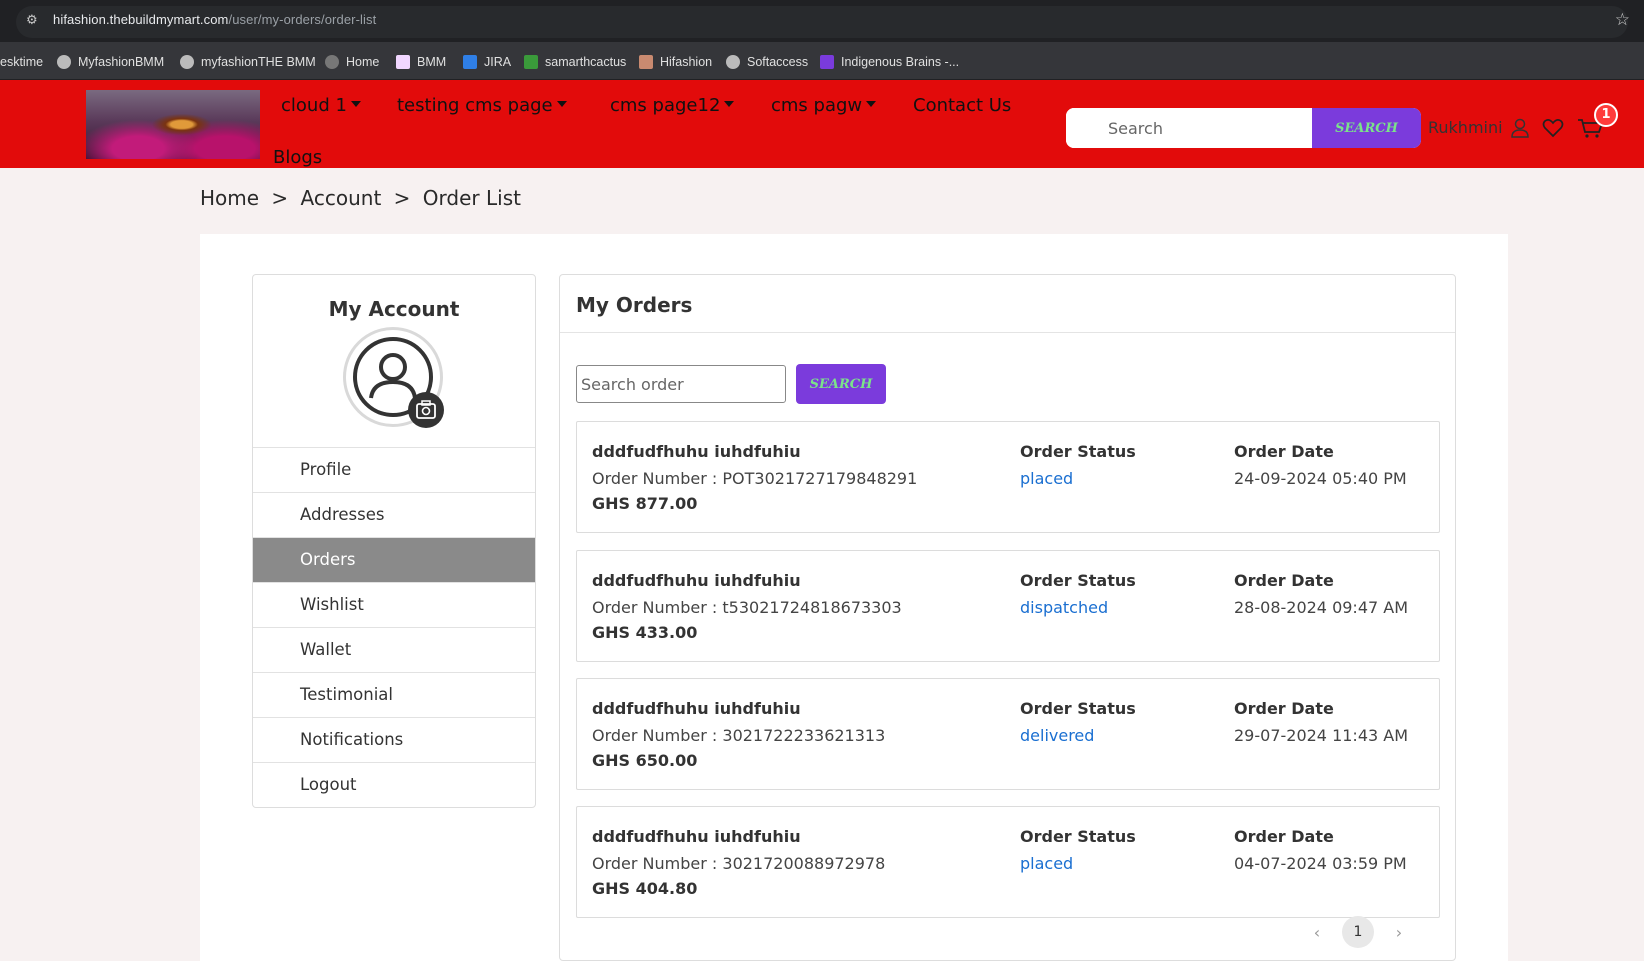 Image resolution: width=1644 pixels, height=961 pixels. I want to click on menu-item-logout: Logout, so click(394, 784).